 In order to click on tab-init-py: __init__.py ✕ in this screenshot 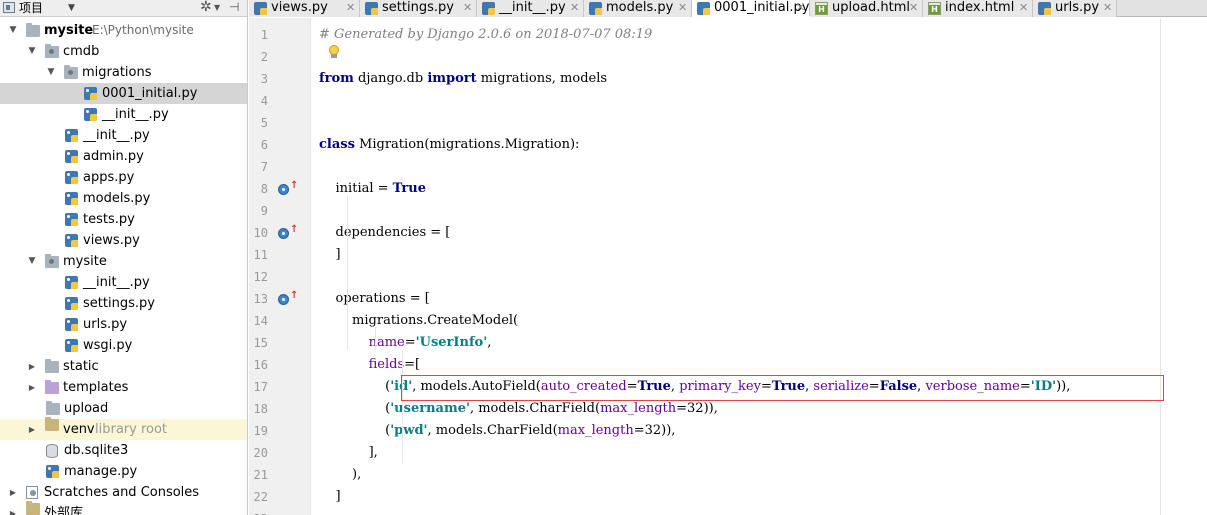, I will do `click(530, 8)`.